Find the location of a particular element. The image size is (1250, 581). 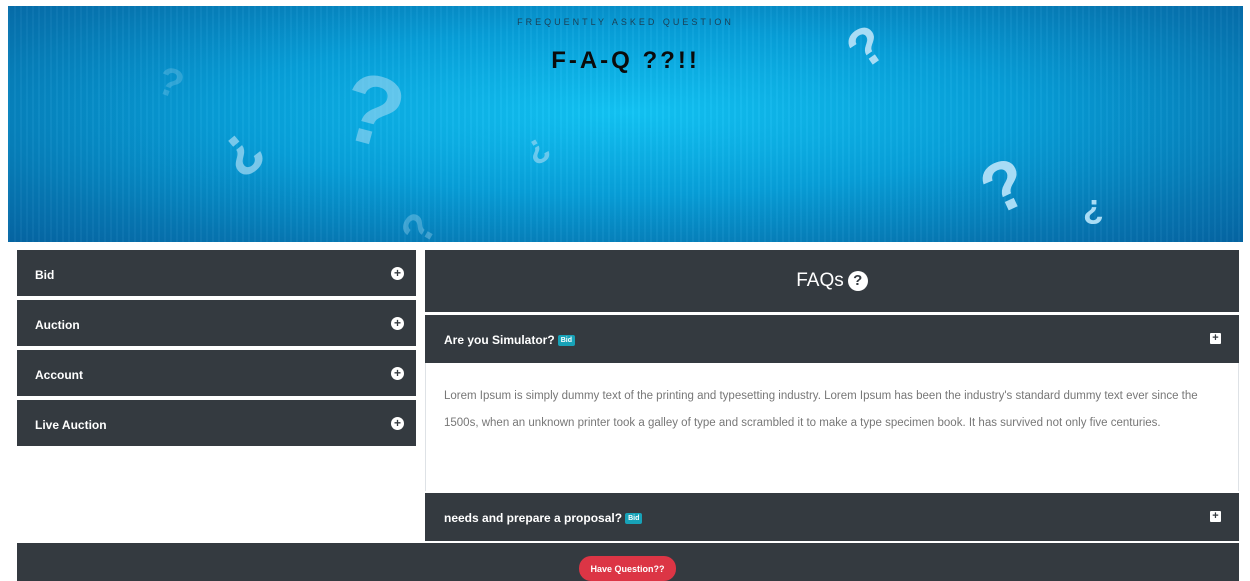

sidebar-item-label: Bid is located at coordinates (45, 275).